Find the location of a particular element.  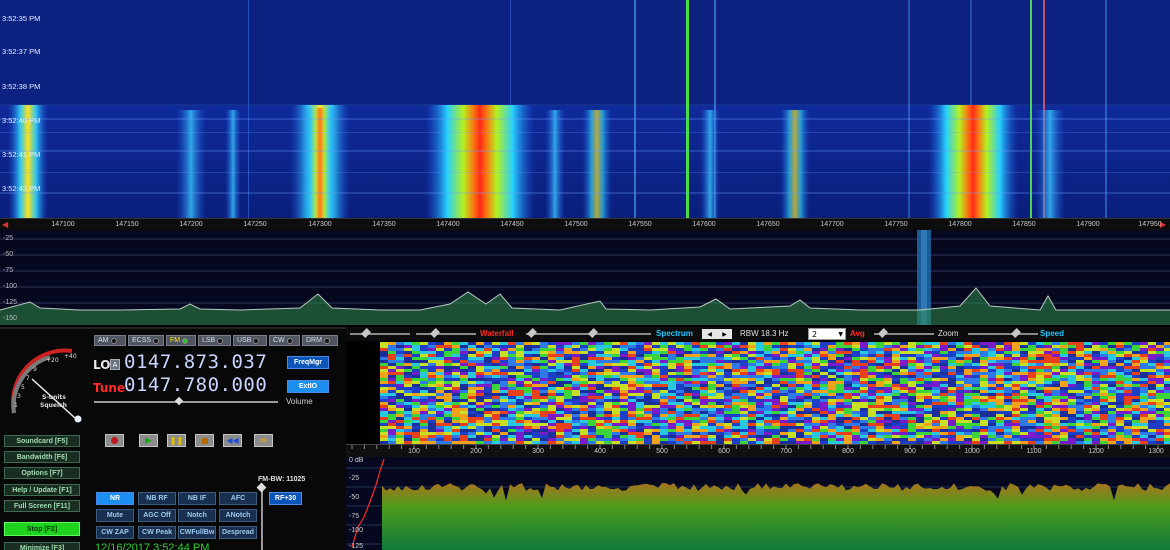

nb-if-button: NB IF is located at coordinates (197, 498).